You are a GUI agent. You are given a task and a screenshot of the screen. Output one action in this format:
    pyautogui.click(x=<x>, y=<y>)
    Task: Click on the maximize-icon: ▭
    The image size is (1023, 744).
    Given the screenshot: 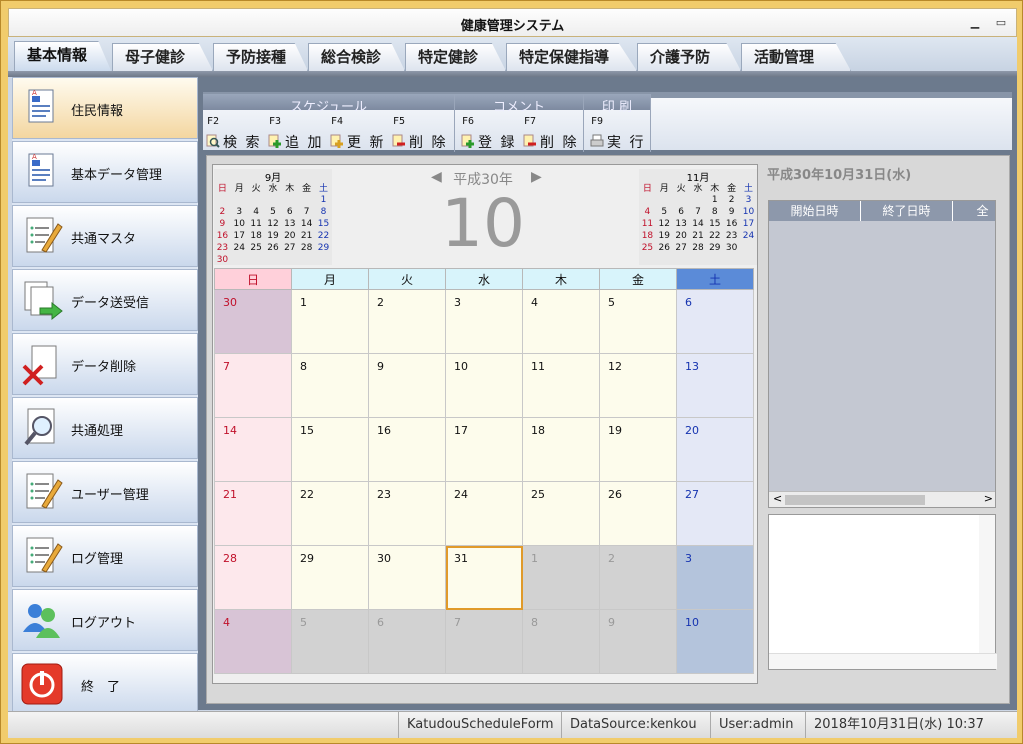 What is the action you would take?
    pyautogui.click(x=1001, y=23)
    